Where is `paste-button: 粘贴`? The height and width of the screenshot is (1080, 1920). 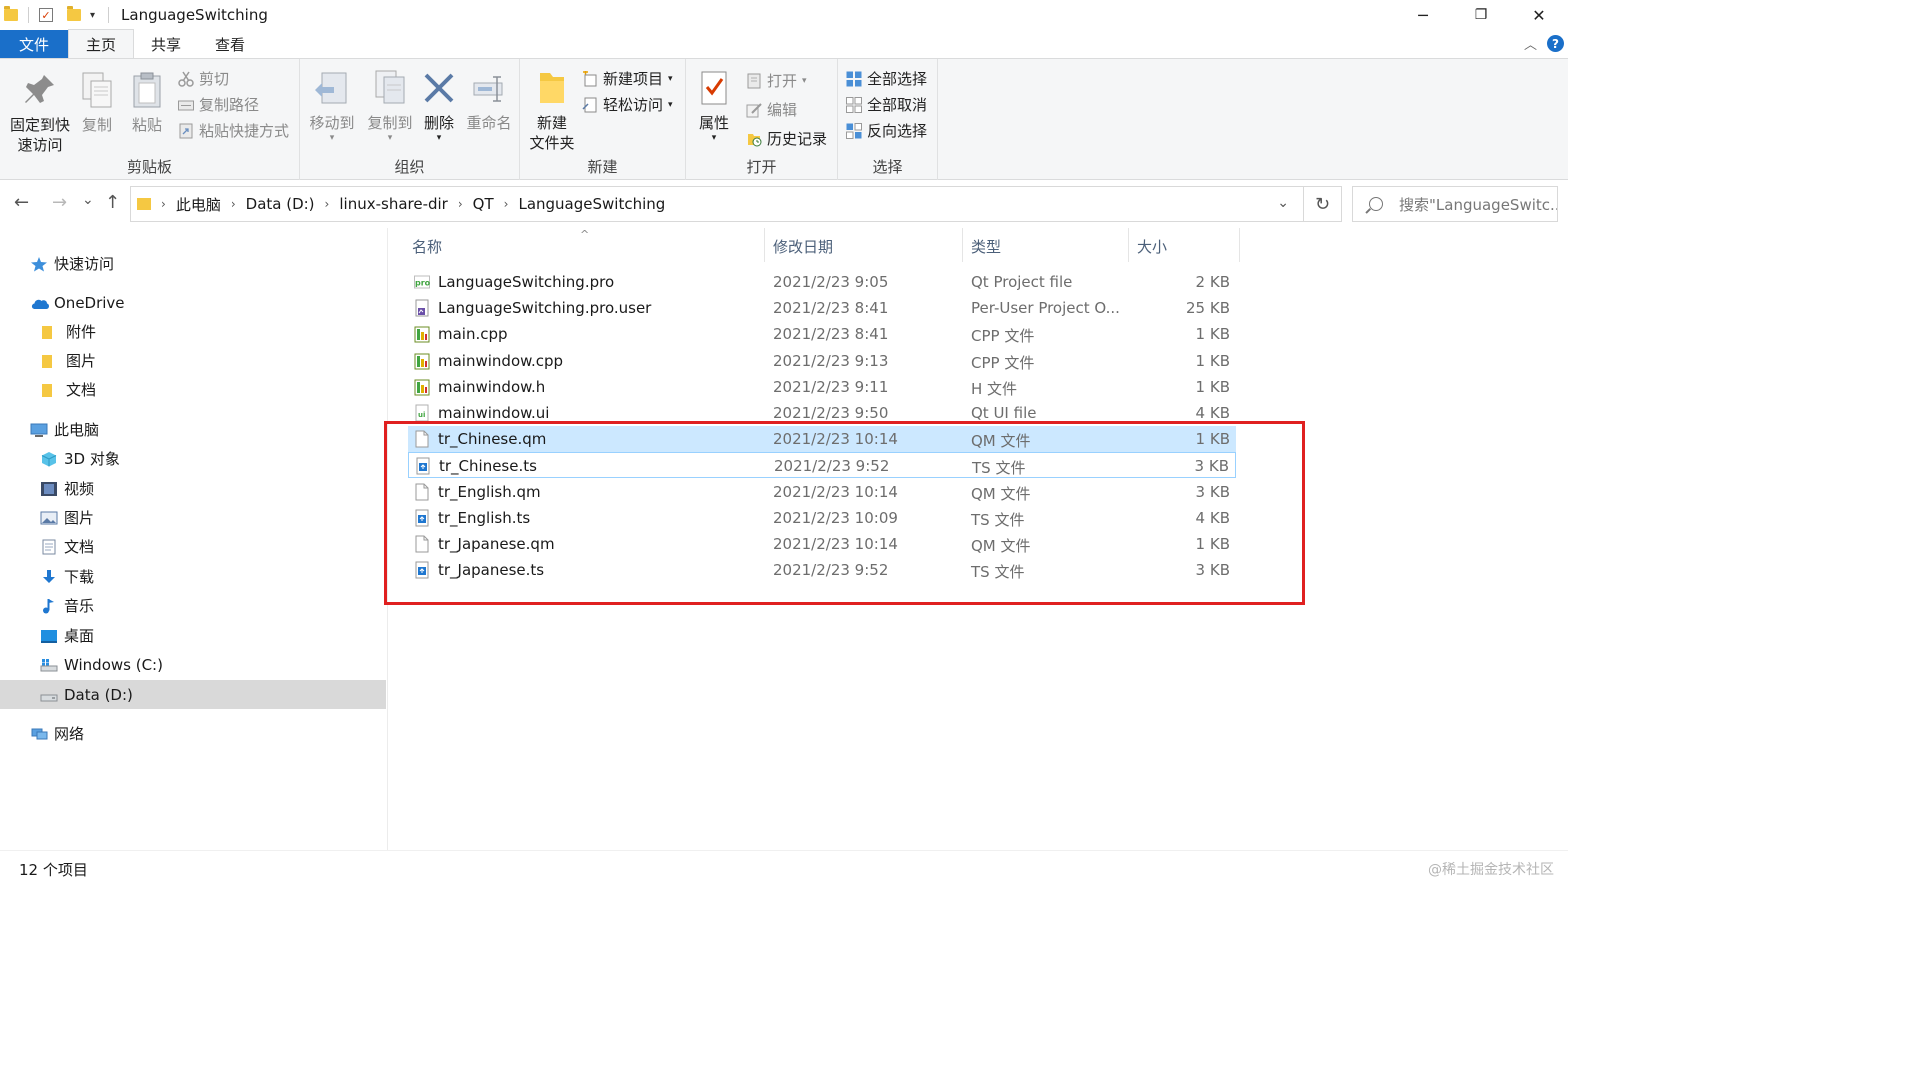 paste-button: 粘贴 is located at coordinates (147, 103).